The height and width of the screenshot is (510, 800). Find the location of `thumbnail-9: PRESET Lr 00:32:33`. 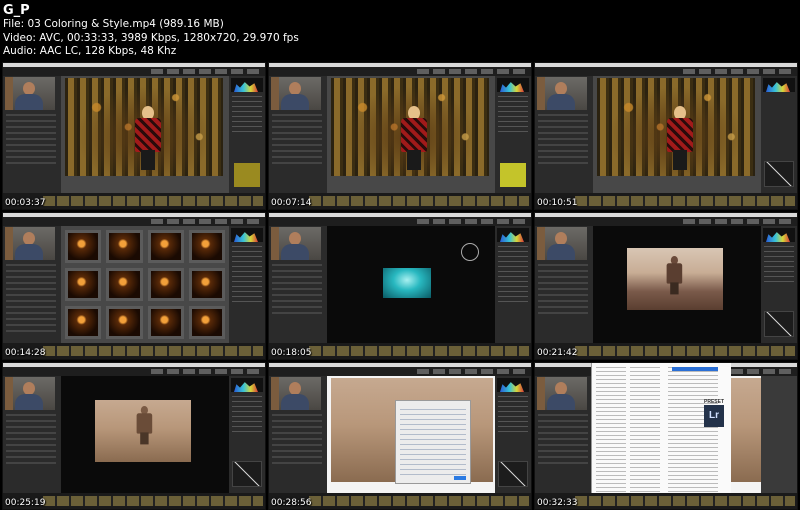

thumbnail-9: PRESET Lr 00:32:33 is located at coordinates (666, 436).